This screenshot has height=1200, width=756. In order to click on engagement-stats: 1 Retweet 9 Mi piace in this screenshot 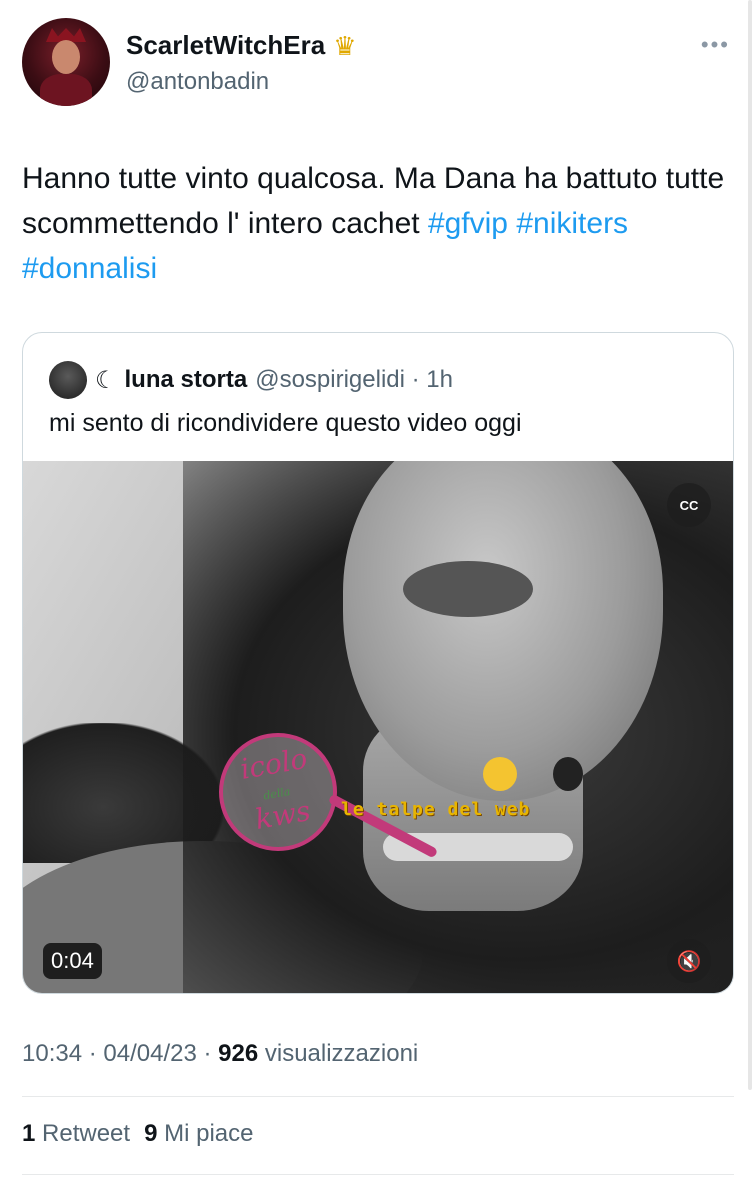, I will do `click(137, 1134)`.